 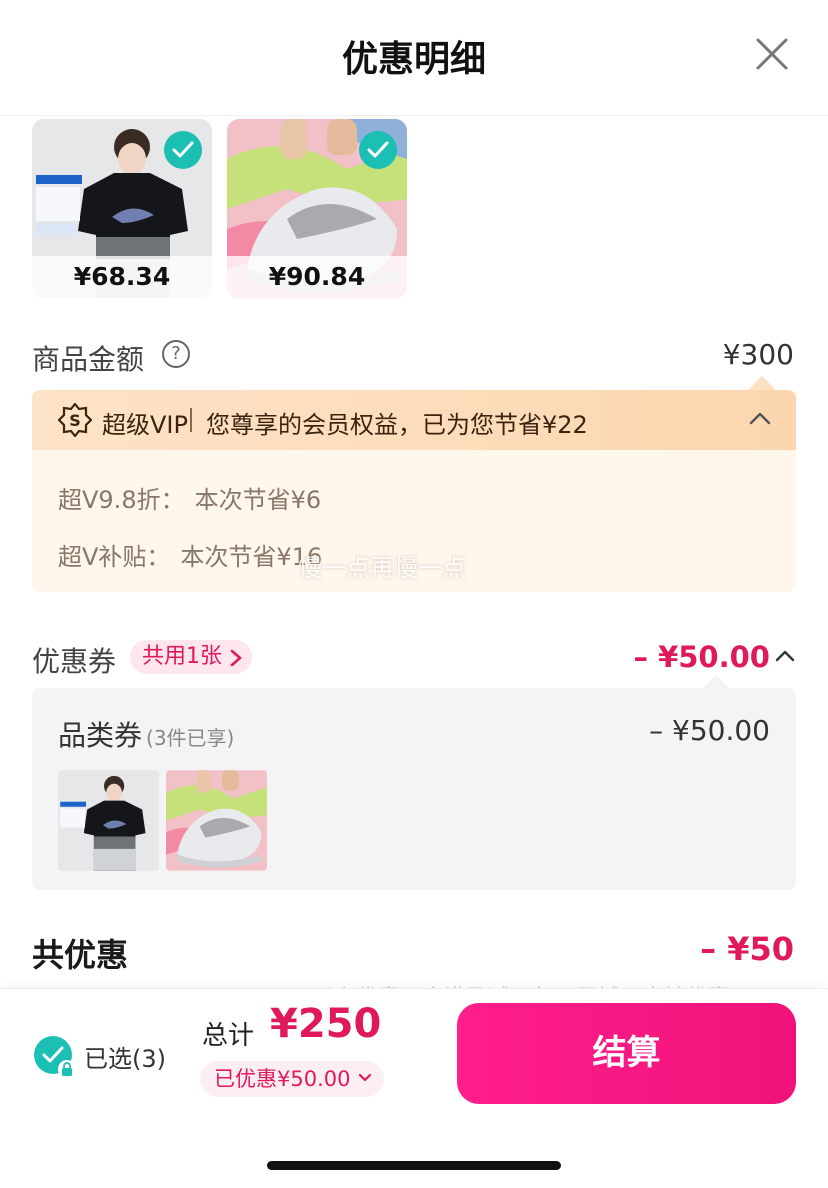 I want to click on coupon-type-subtitle: (3件已享), so click(x=190, y=738).